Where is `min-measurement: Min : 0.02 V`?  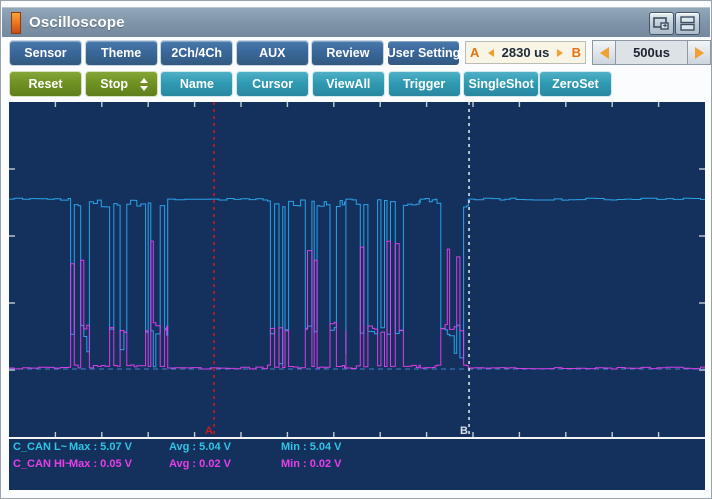
min-measurement: Min : 0.02 V is located at coordinates (311, 464).